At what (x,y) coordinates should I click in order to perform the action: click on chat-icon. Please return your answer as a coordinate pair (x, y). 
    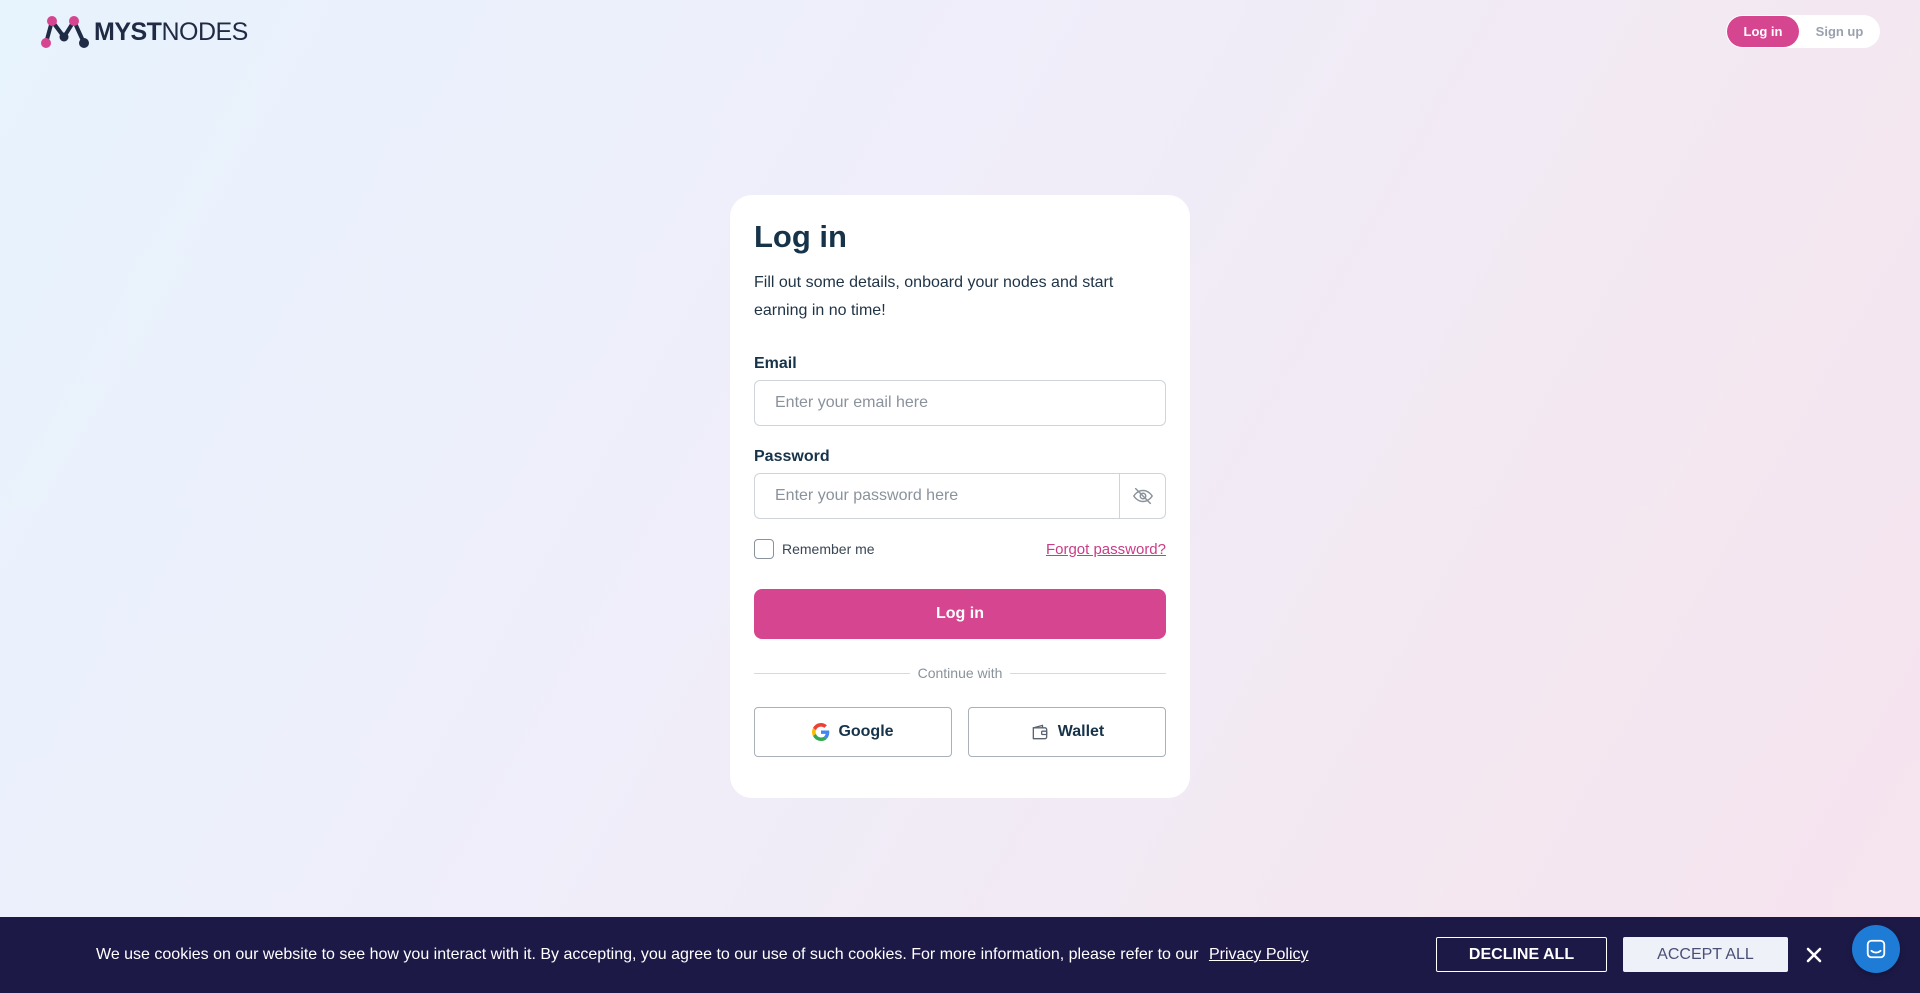
    Looking at the image, I should click on (1876, 949).